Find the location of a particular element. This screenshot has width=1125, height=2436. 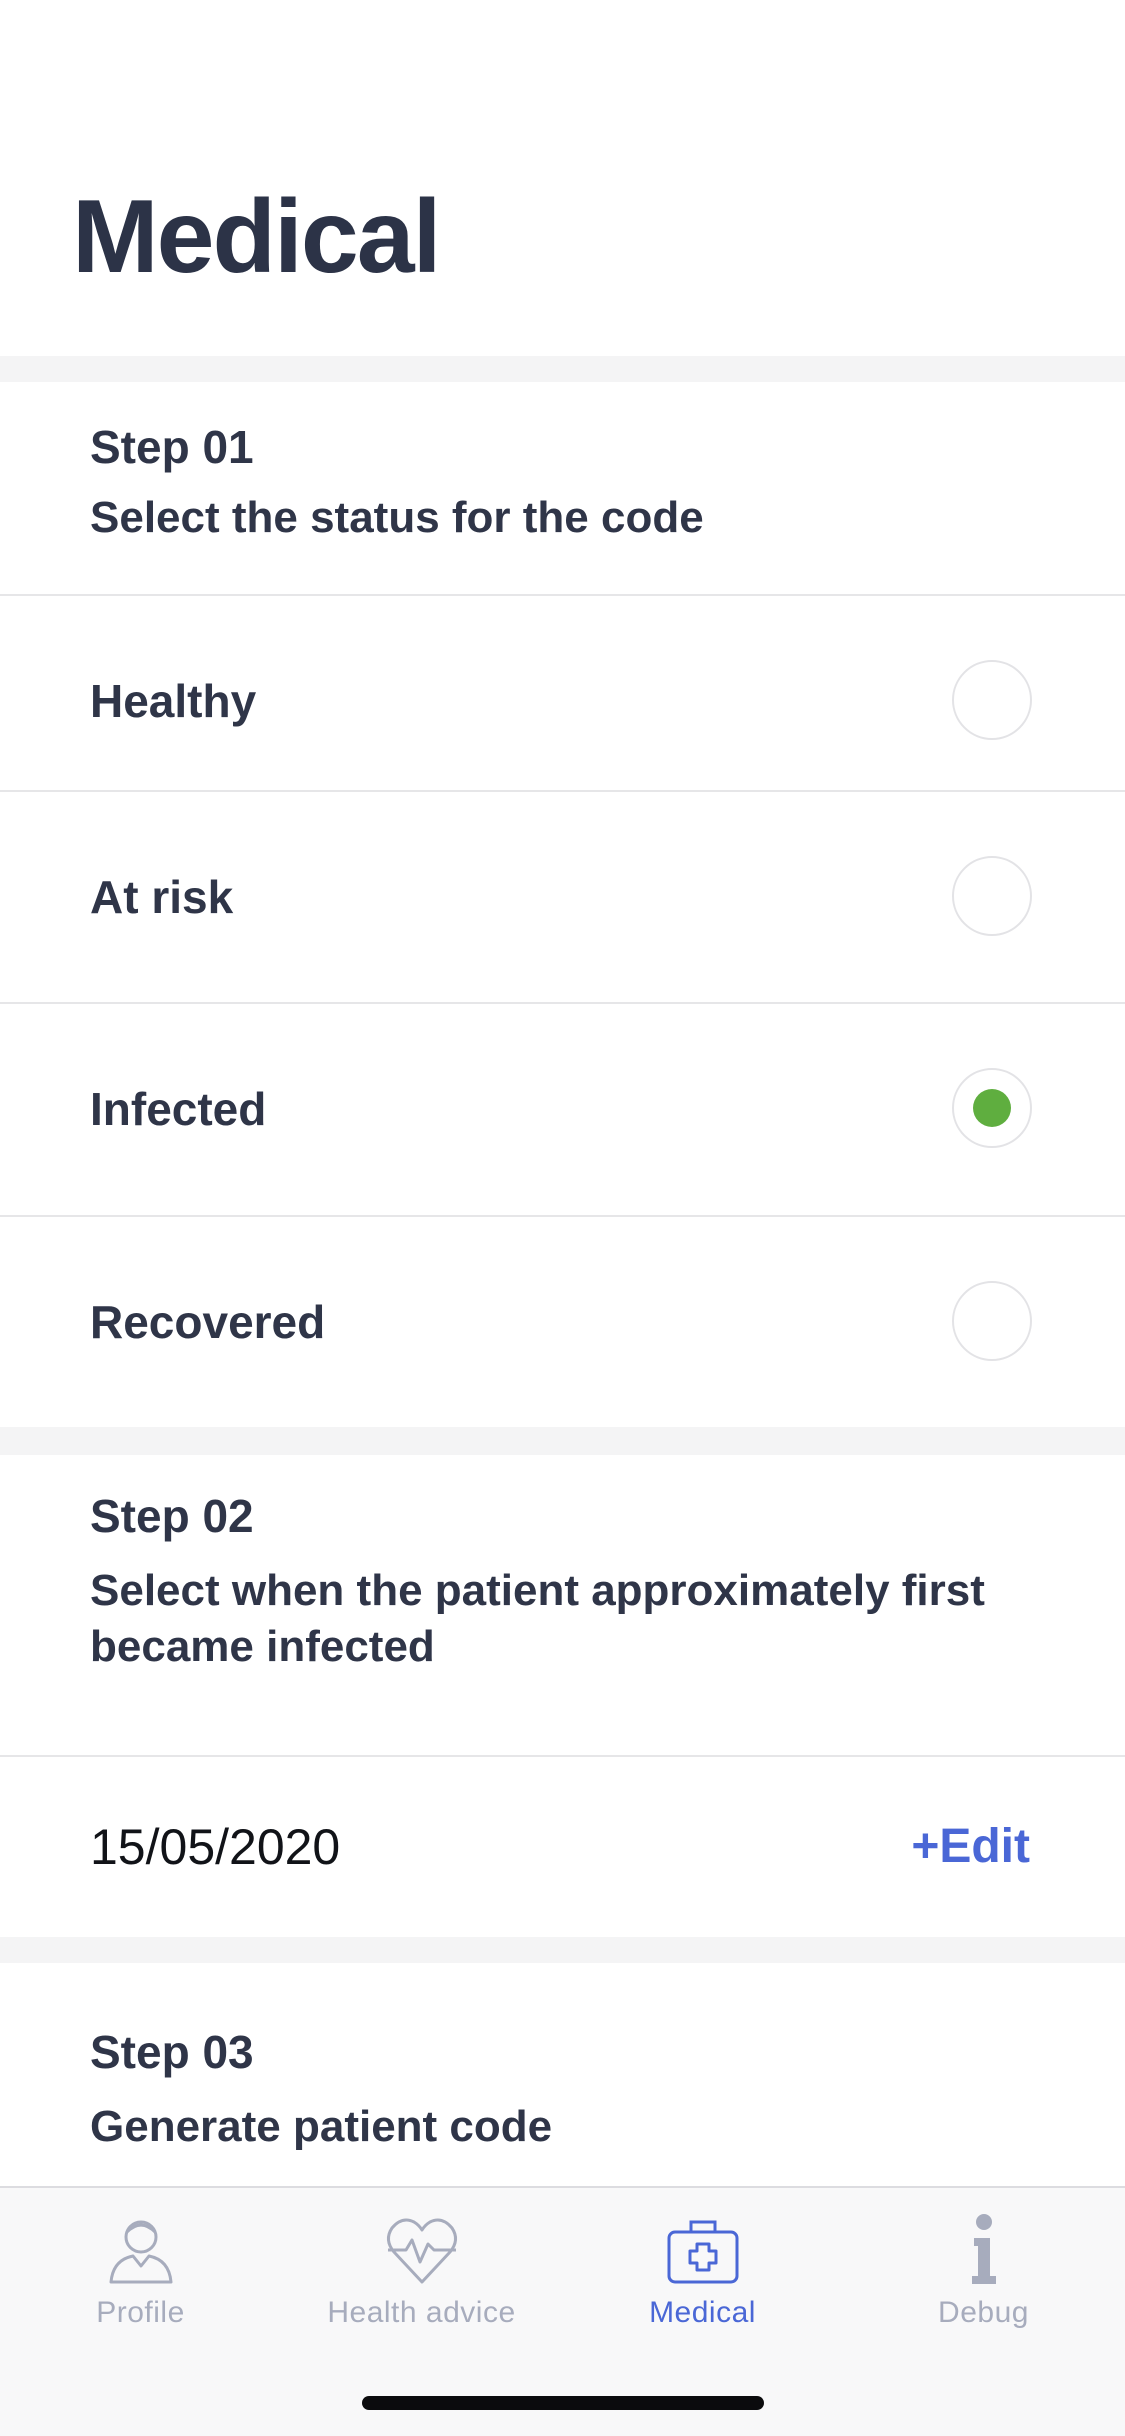

tab-label: Health advice is located at coordinates (421, 2312).